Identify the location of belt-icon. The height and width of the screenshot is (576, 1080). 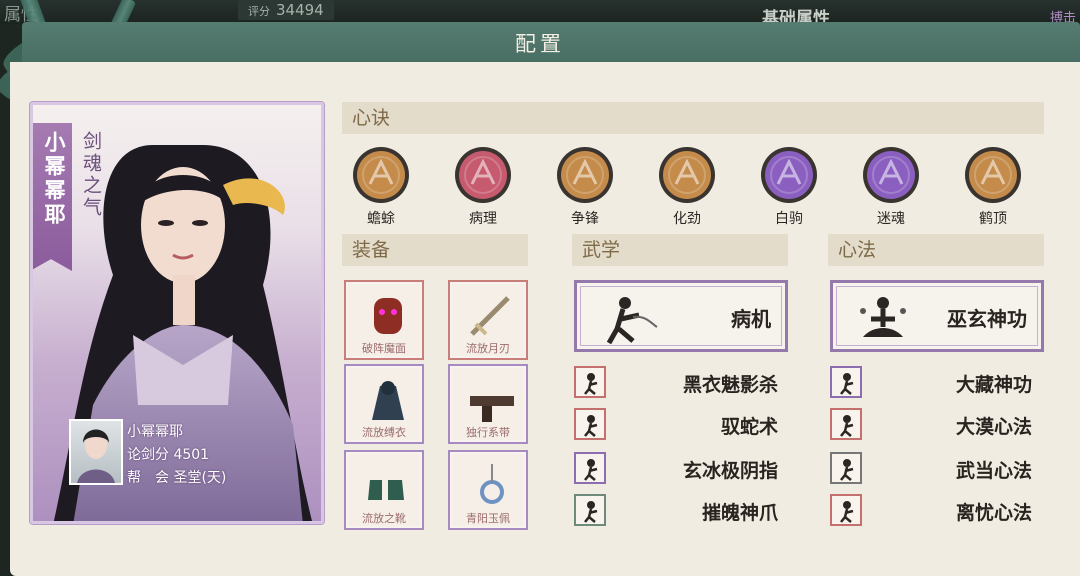
(492, 409).